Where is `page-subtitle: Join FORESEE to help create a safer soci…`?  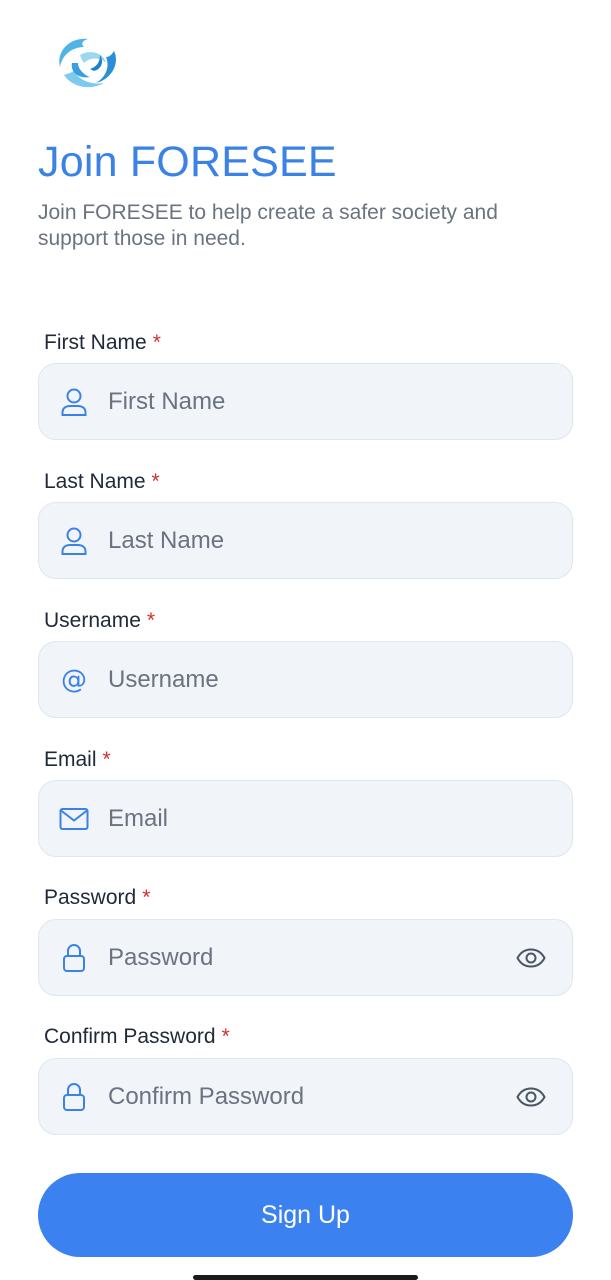 page-subtitle: Join FORESEE to help create a safer soci… is located at coordinates (268, 225).